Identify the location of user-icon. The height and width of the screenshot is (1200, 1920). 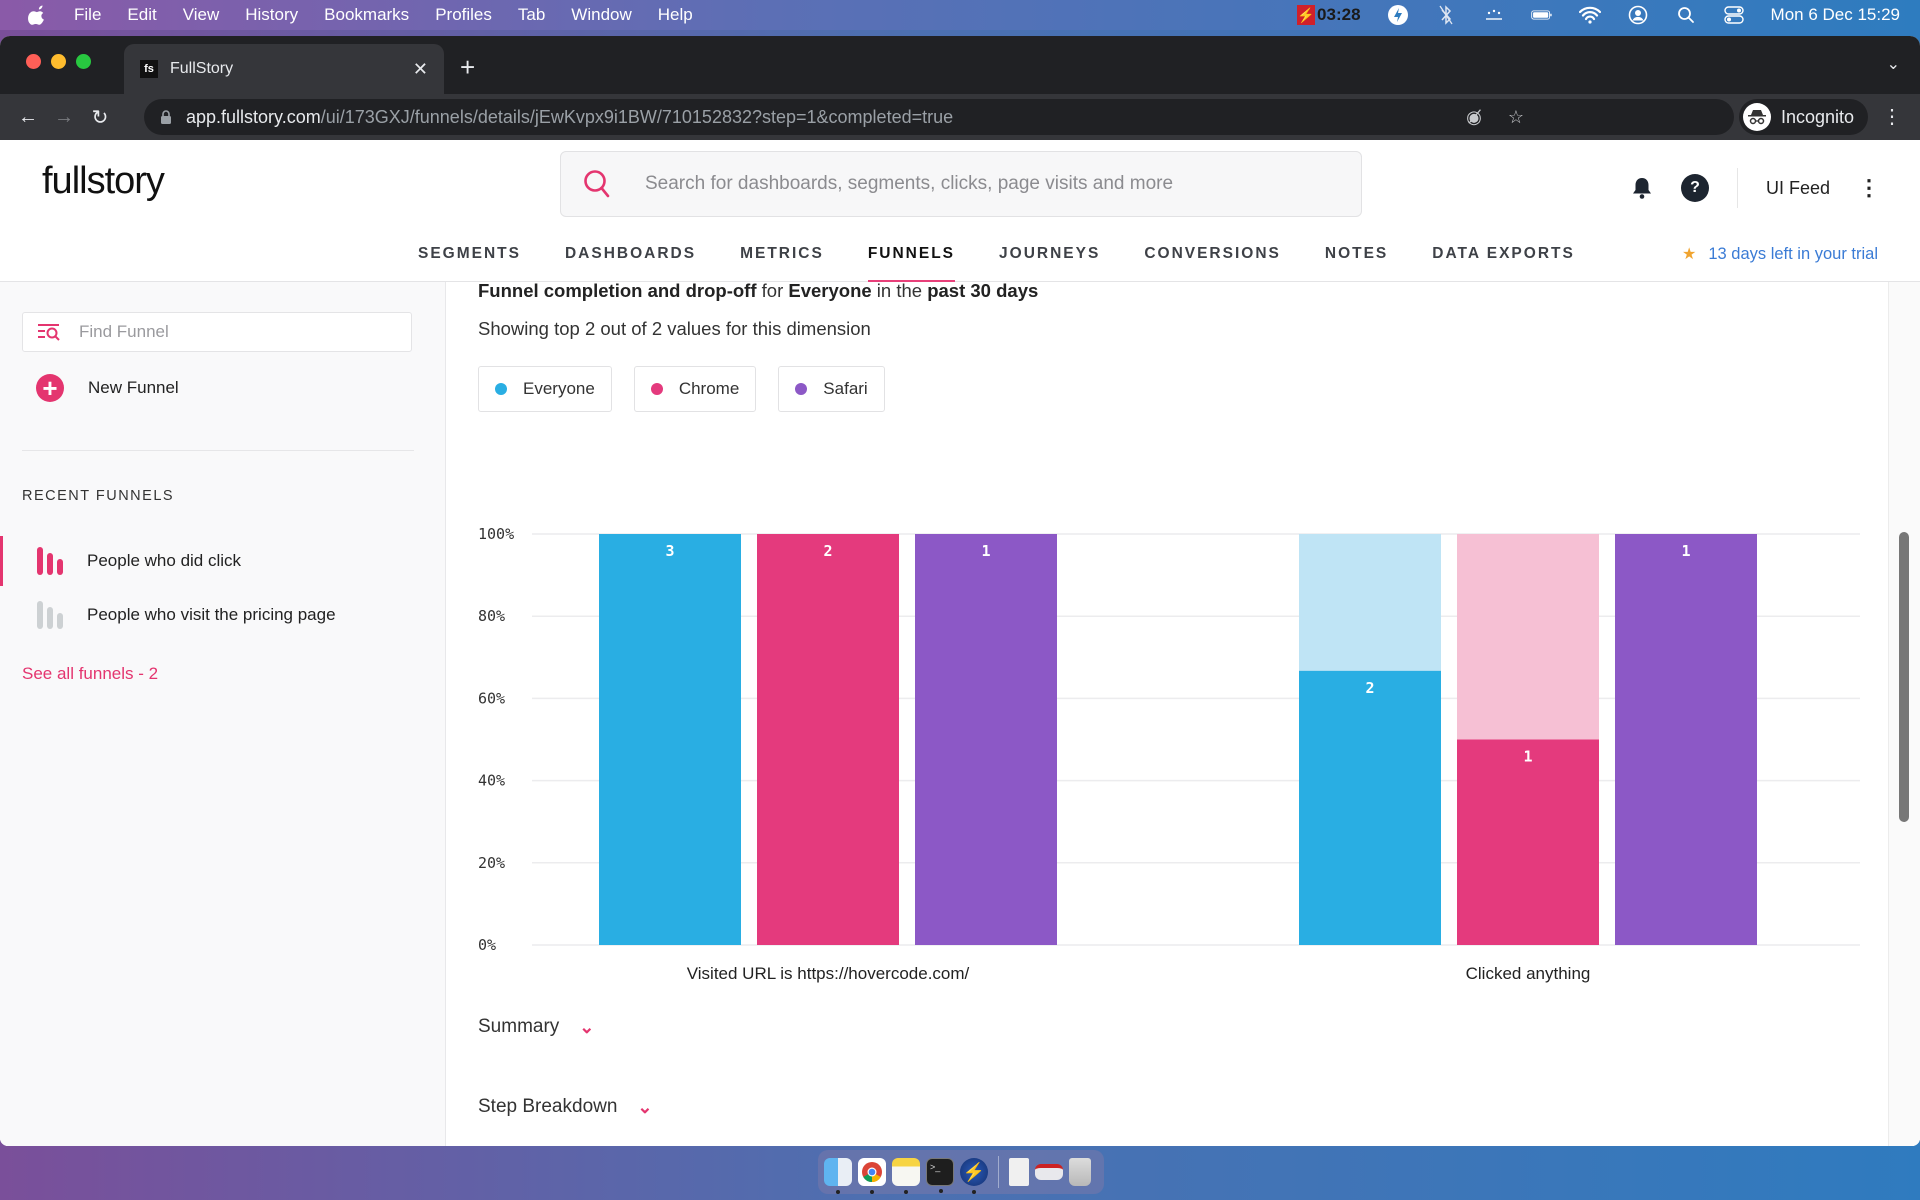
(1638, 15).